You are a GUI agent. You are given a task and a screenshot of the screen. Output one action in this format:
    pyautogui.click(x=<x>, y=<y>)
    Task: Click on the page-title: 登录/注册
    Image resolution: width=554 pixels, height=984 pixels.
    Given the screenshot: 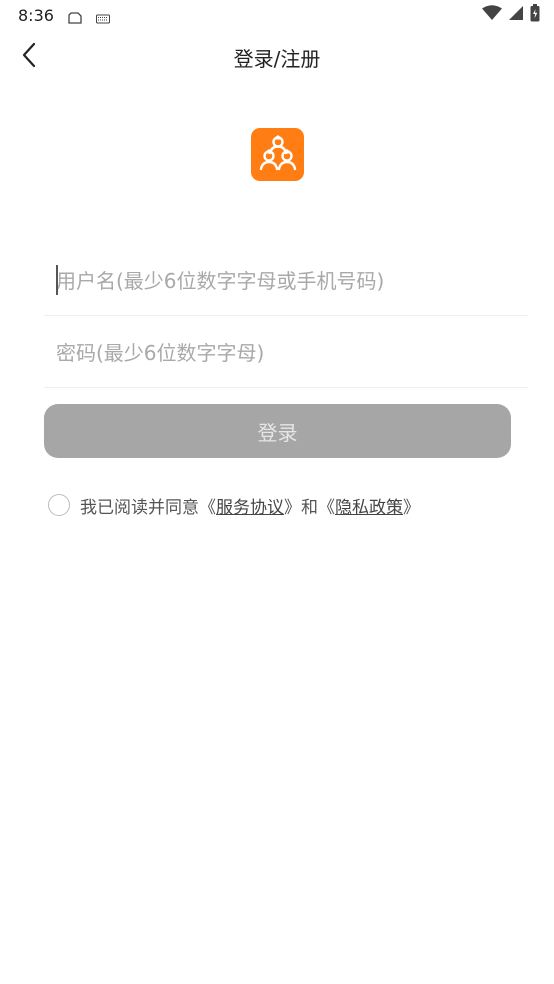 What is the action you would take?
    pyautogui.click(x=277, y=59)
    